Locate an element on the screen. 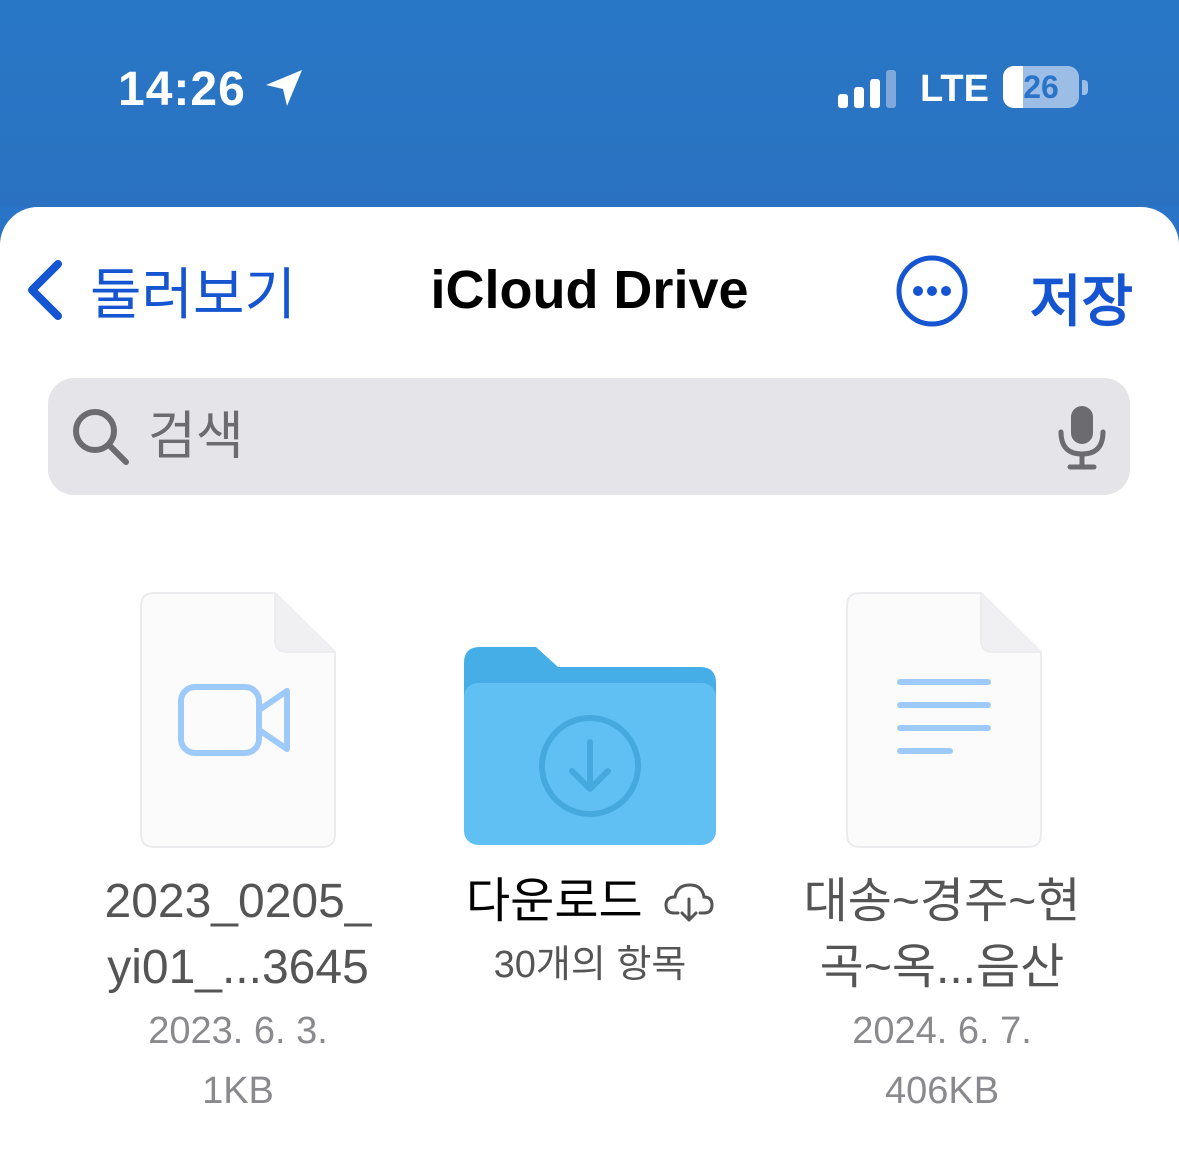 This screenshot has height=1165, width=1179. file-date: 2023. 6. 3. is located at coordinates (238, 1031).